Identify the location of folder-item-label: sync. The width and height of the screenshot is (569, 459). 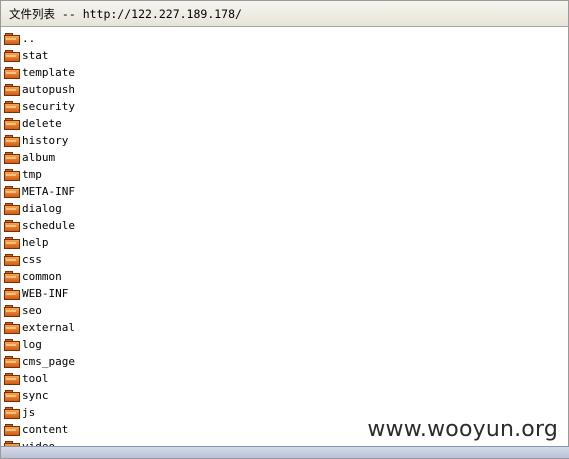
(35, 395).